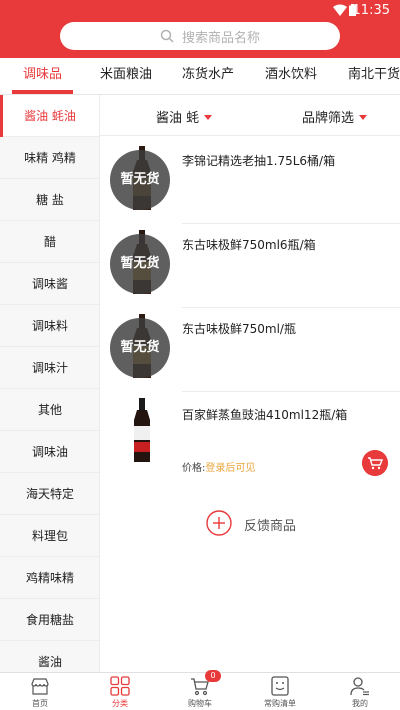 This screenshot has width=400, height=710. I want to click on tab-dried-goods: 南北干货, so click(371, 76).